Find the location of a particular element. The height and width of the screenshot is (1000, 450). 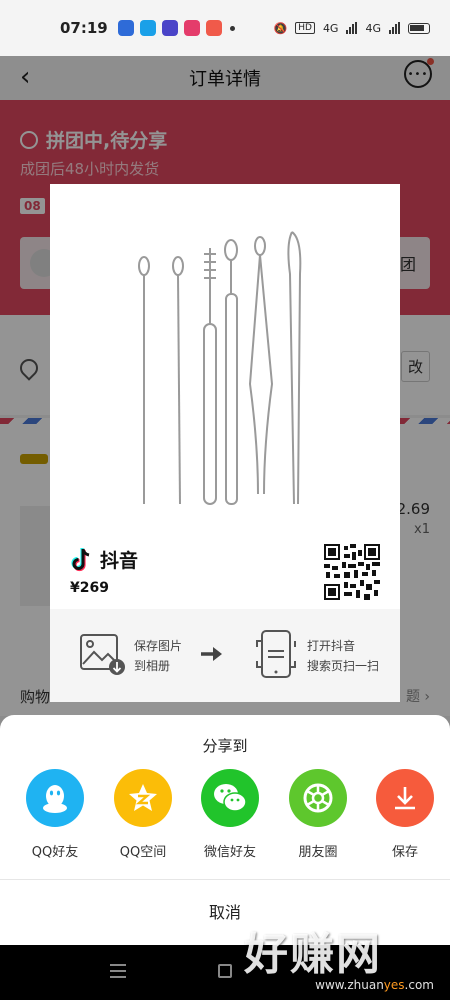

step1-text: 保存图片 到相册 is located at coordinates (158, 656).